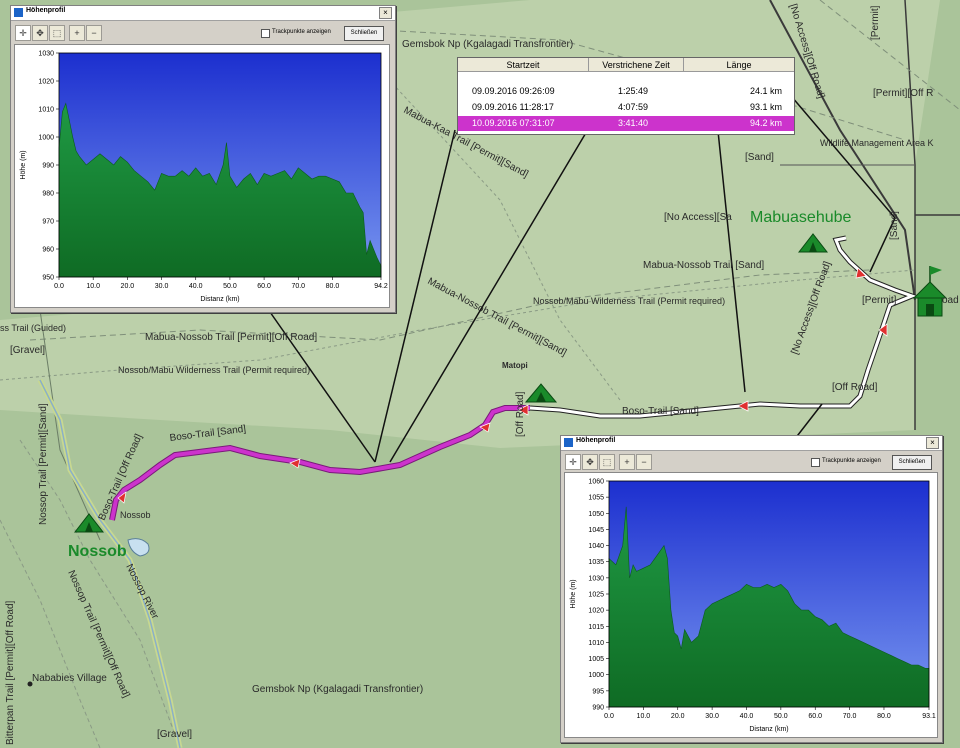  What do you see at coordinates (644, 716) in the screenshot?
I see `x-tick-label: 10.0` at bounding box center [644, 716].